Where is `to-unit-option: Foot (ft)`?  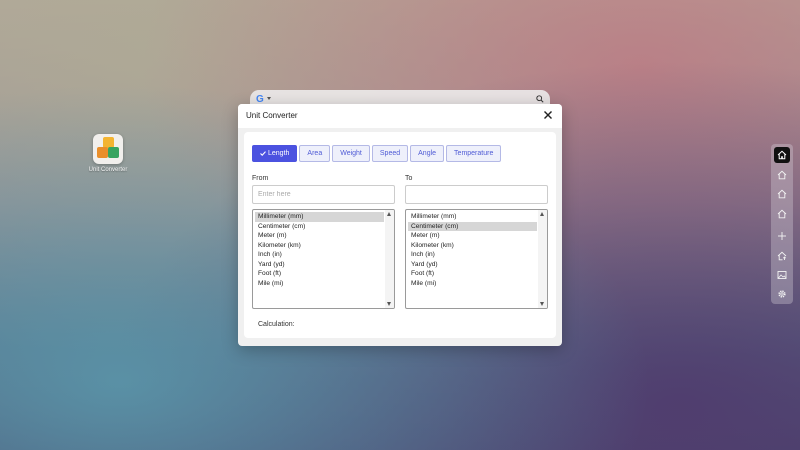
to-unit-option: Foot (ft) is located at coordinates (472, 274).